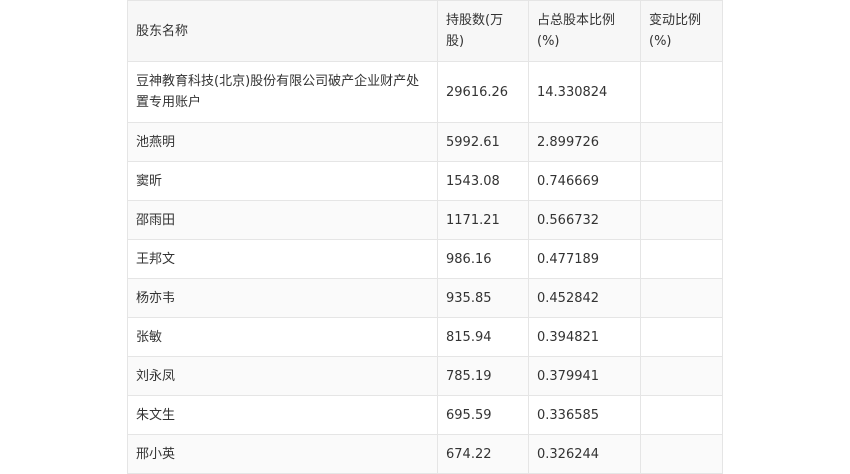  Describe the element at coordinates (282, 454) in the screenshot. I see `cell-shareholder-name: 邢小英` at that location.